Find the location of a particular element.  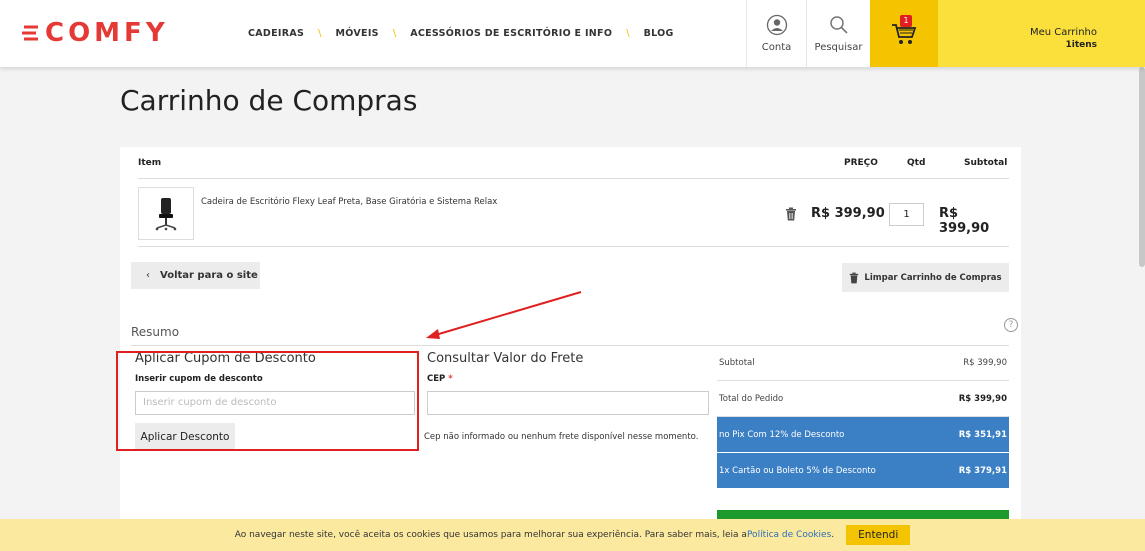

nav-cadeiras: CADEIRAS is located at coordinates (276, 33).